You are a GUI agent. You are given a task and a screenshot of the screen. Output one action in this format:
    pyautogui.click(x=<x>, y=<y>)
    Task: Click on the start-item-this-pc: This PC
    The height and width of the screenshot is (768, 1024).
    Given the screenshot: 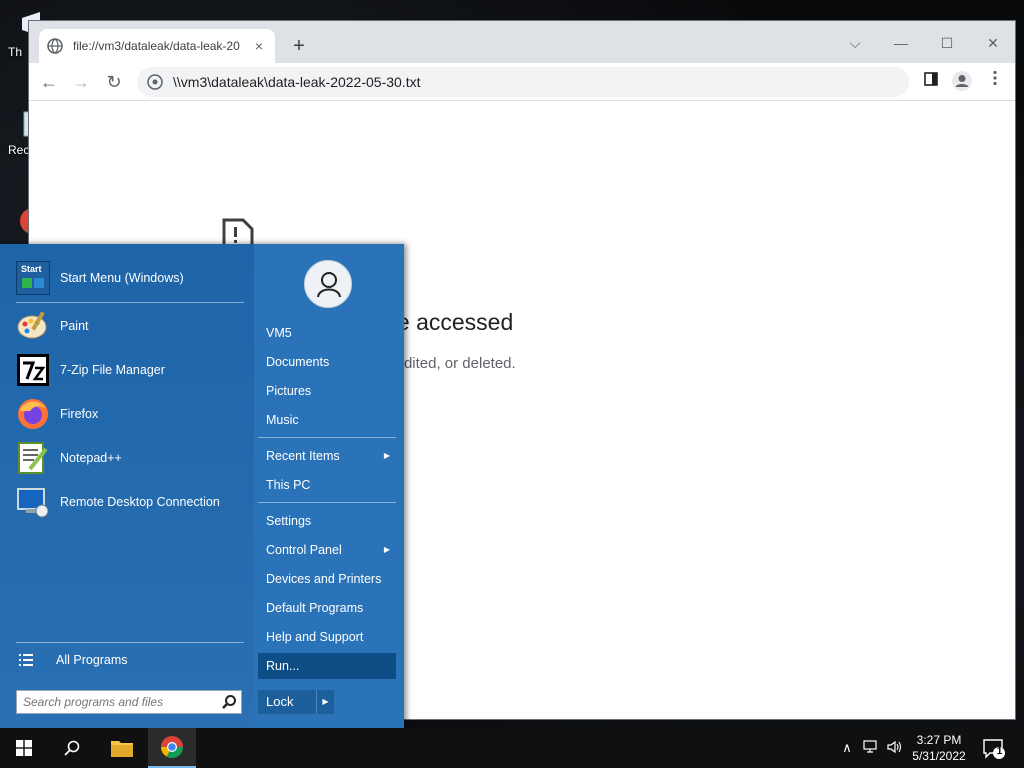 What is the action you would take?
    pyautogui.click(x=329, y=485)
    